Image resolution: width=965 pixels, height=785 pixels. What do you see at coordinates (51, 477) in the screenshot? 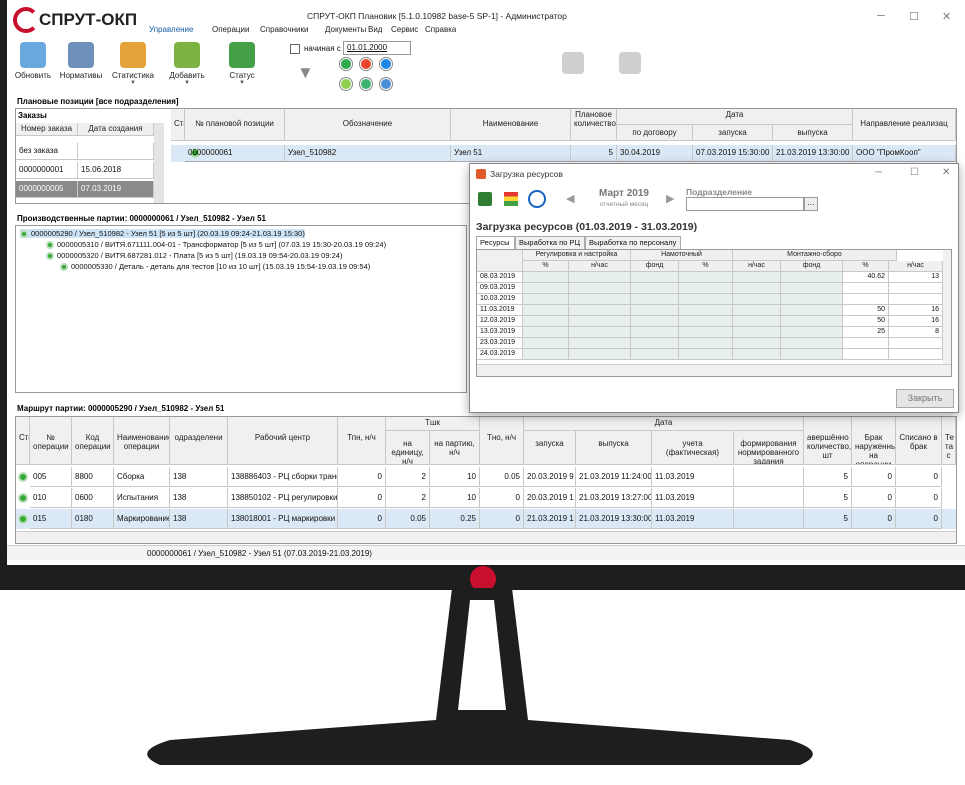
I see `route-cell-op: 005` at bounding box center [51, 477].